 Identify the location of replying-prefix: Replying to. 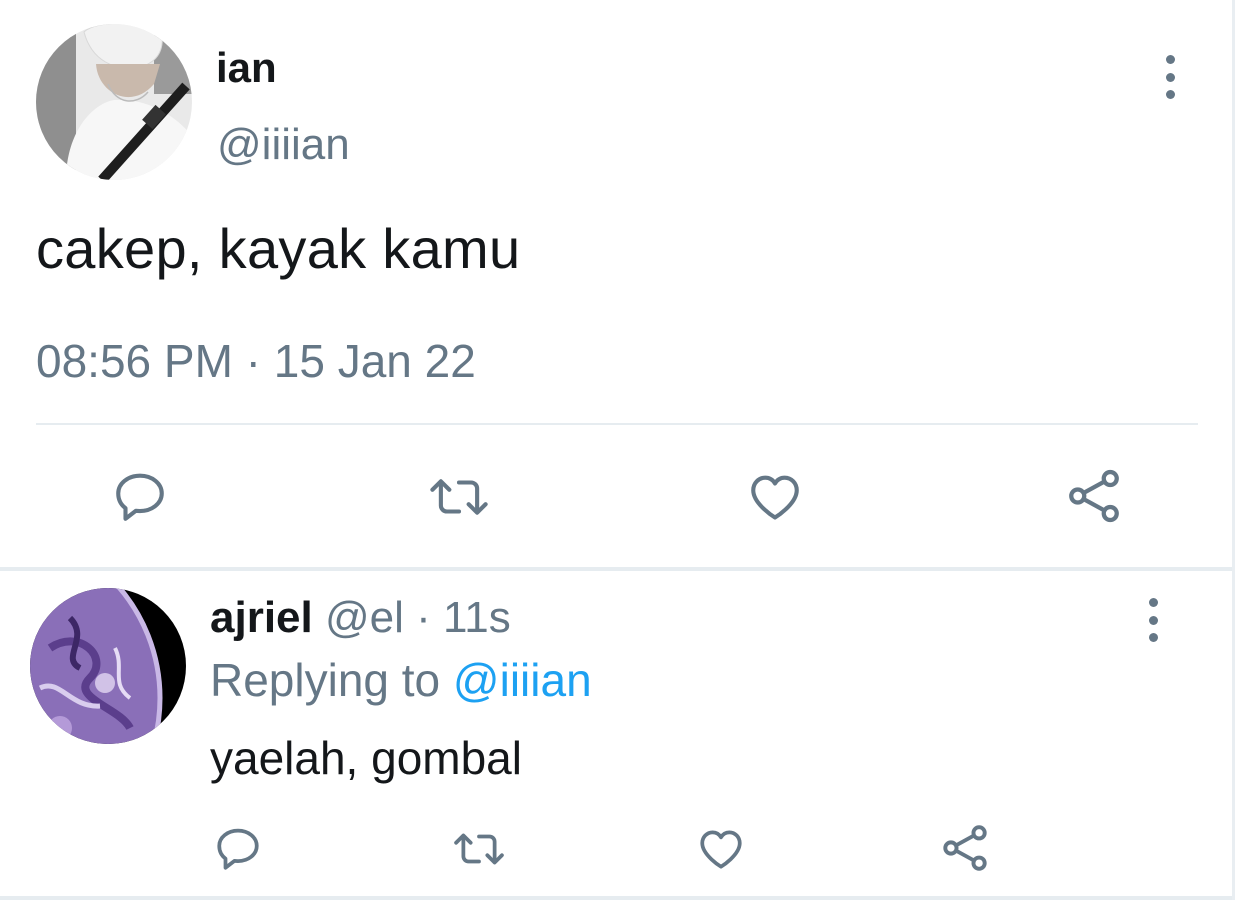
(331, 680).